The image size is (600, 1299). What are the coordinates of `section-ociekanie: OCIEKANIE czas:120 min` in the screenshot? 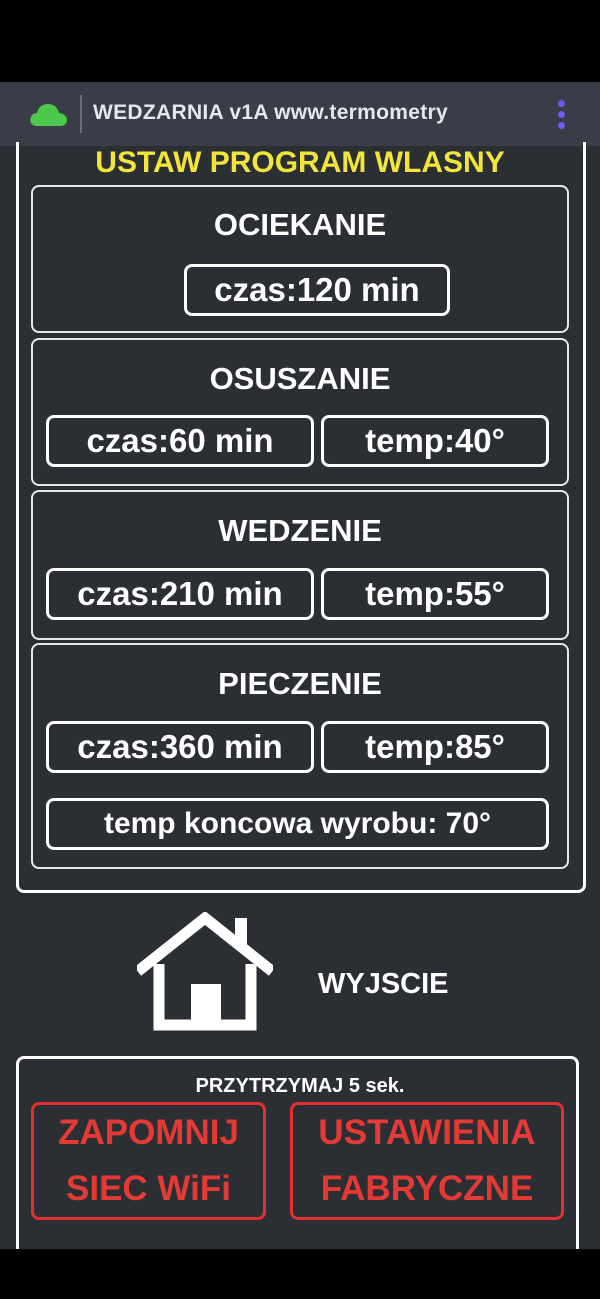 It's located at (300, 259).